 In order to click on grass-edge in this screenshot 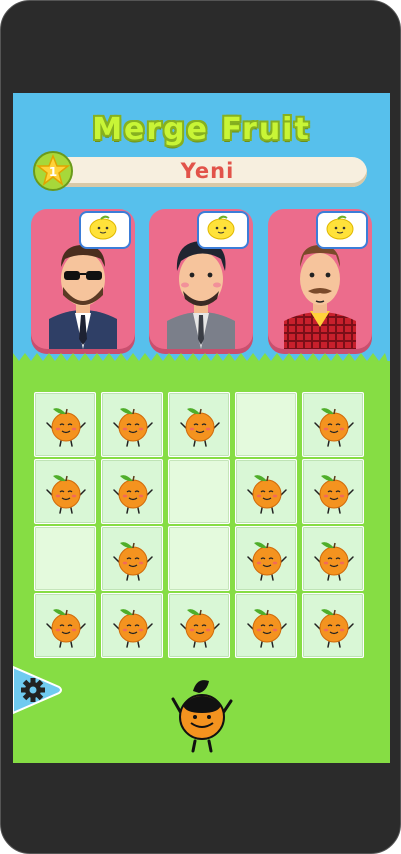, I will do `click(201, 361)`.